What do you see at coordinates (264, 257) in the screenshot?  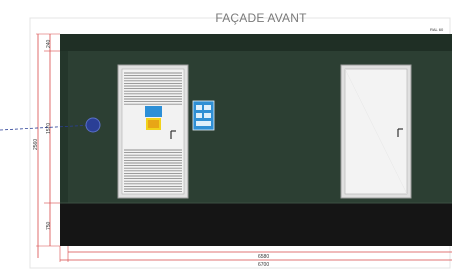 I see `dim-inner-width: 6580` at bounding box center [264, 257].